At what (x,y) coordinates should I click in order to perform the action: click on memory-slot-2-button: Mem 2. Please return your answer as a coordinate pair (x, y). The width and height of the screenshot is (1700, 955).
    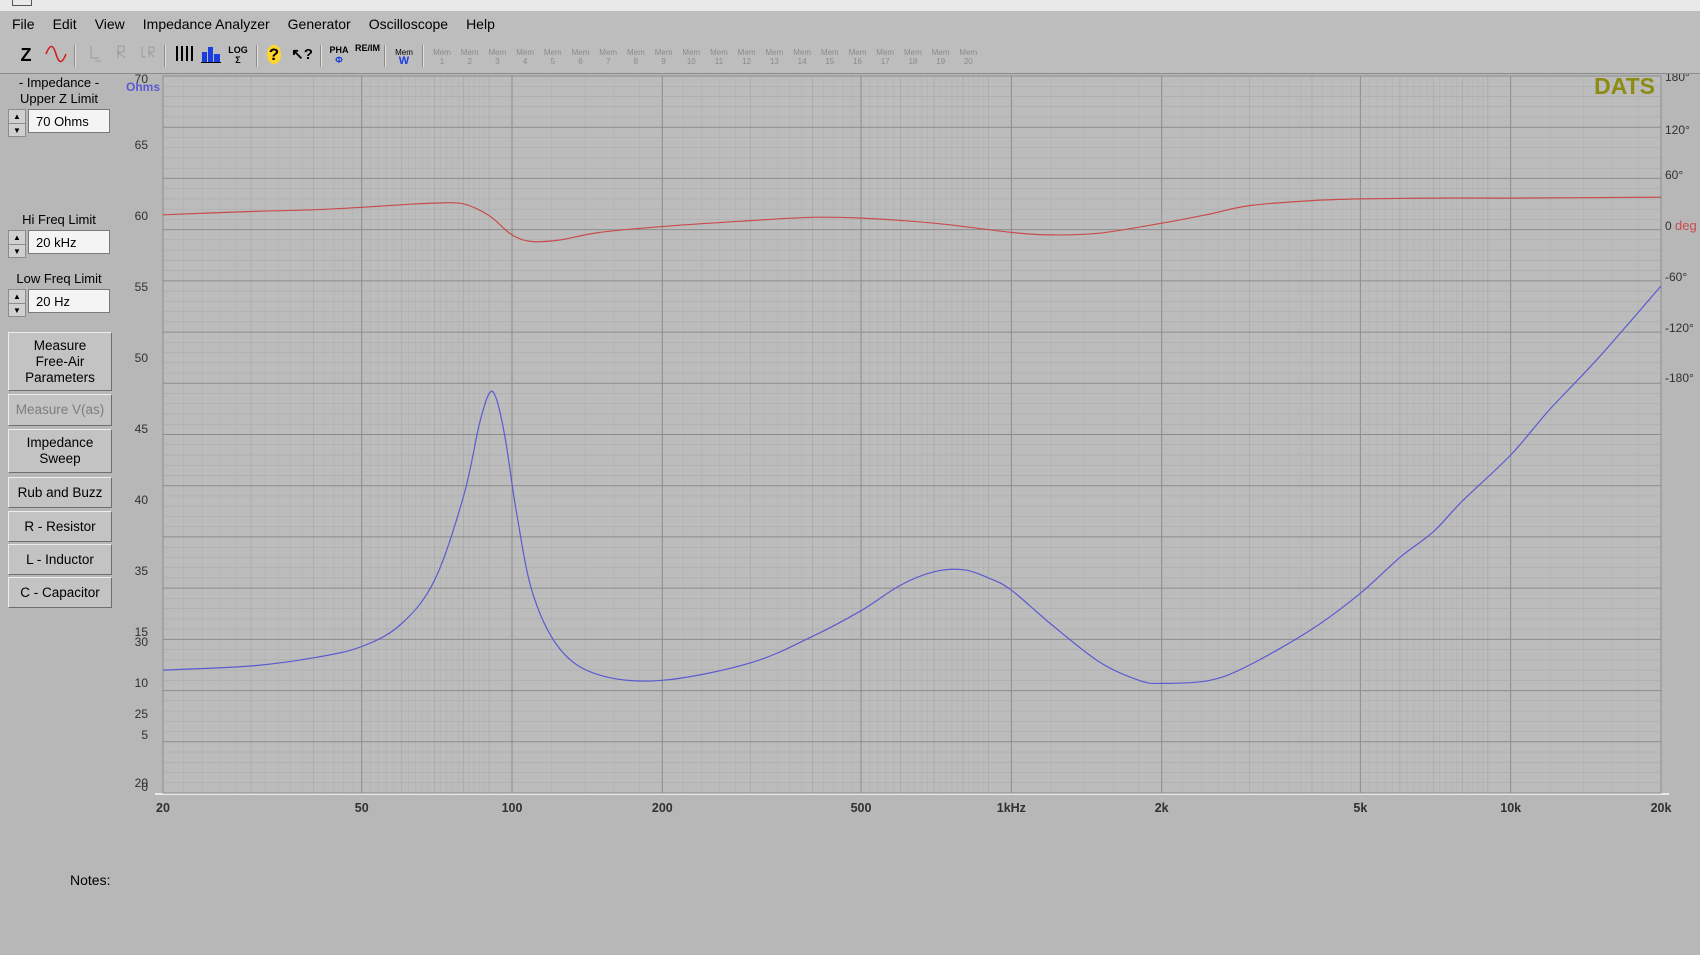
    Looking at the image, I should click on (470, 55).